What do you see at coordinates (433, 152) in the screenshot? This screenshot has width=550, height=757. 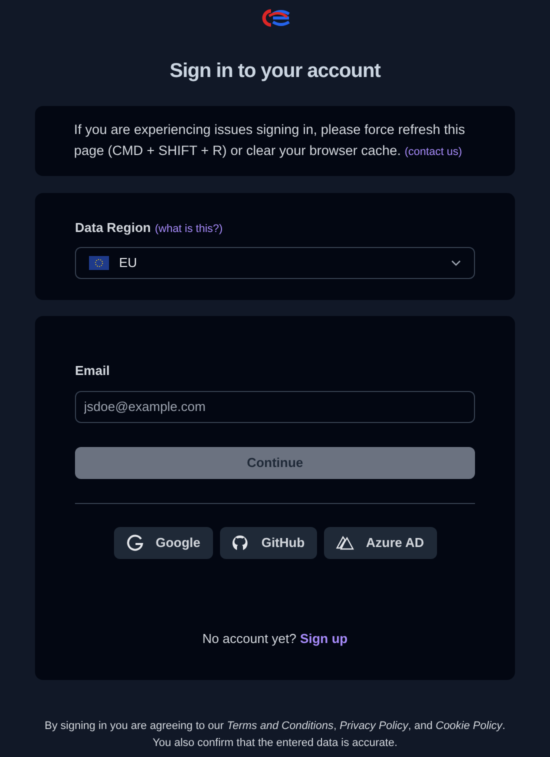 I see `contact-link: (contact us)` at bounding box center [433, 152].